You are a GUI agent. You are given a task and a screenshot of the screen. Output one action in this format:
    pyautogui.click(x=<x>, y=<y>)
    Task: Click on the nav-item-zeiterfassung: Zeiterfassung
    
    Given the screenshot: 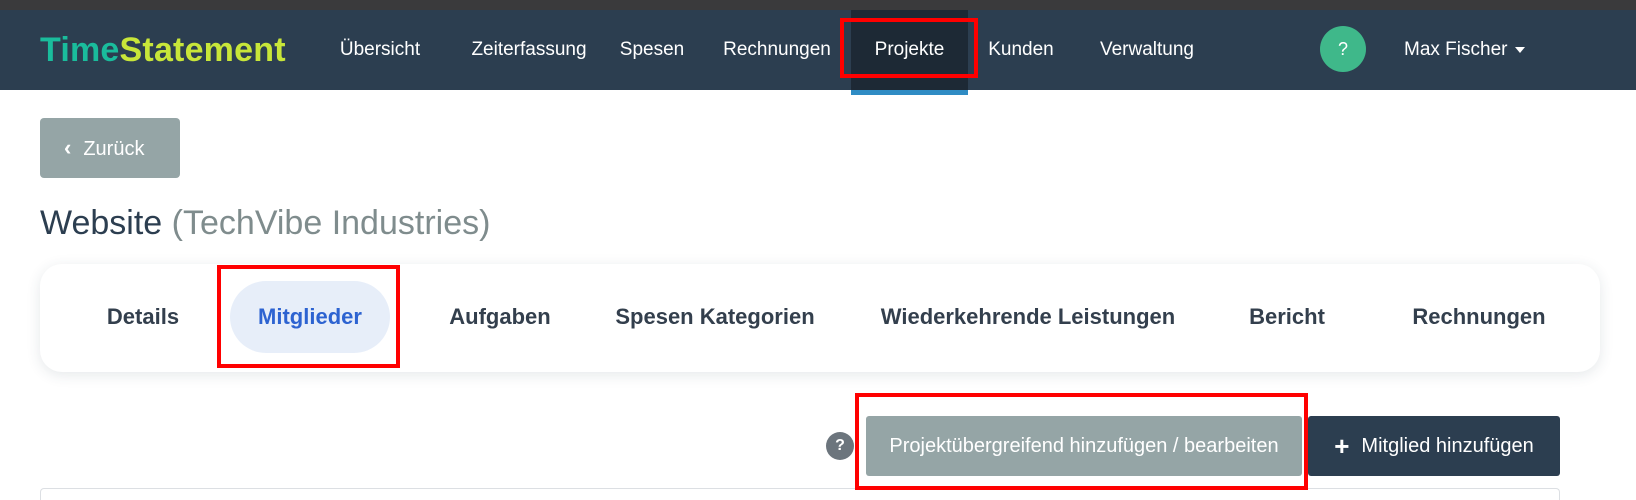 What is the action you would take?
    pyautogui.click(x=529, y=50)
    